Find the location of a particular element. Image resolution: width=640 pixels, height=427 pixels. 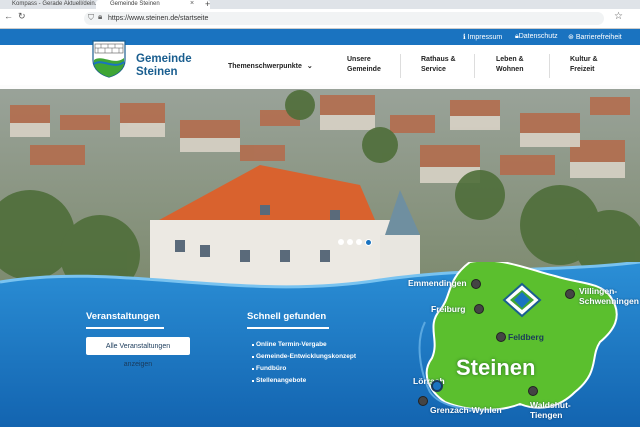

map-marker-villingen is located at coordinates (570, 294).